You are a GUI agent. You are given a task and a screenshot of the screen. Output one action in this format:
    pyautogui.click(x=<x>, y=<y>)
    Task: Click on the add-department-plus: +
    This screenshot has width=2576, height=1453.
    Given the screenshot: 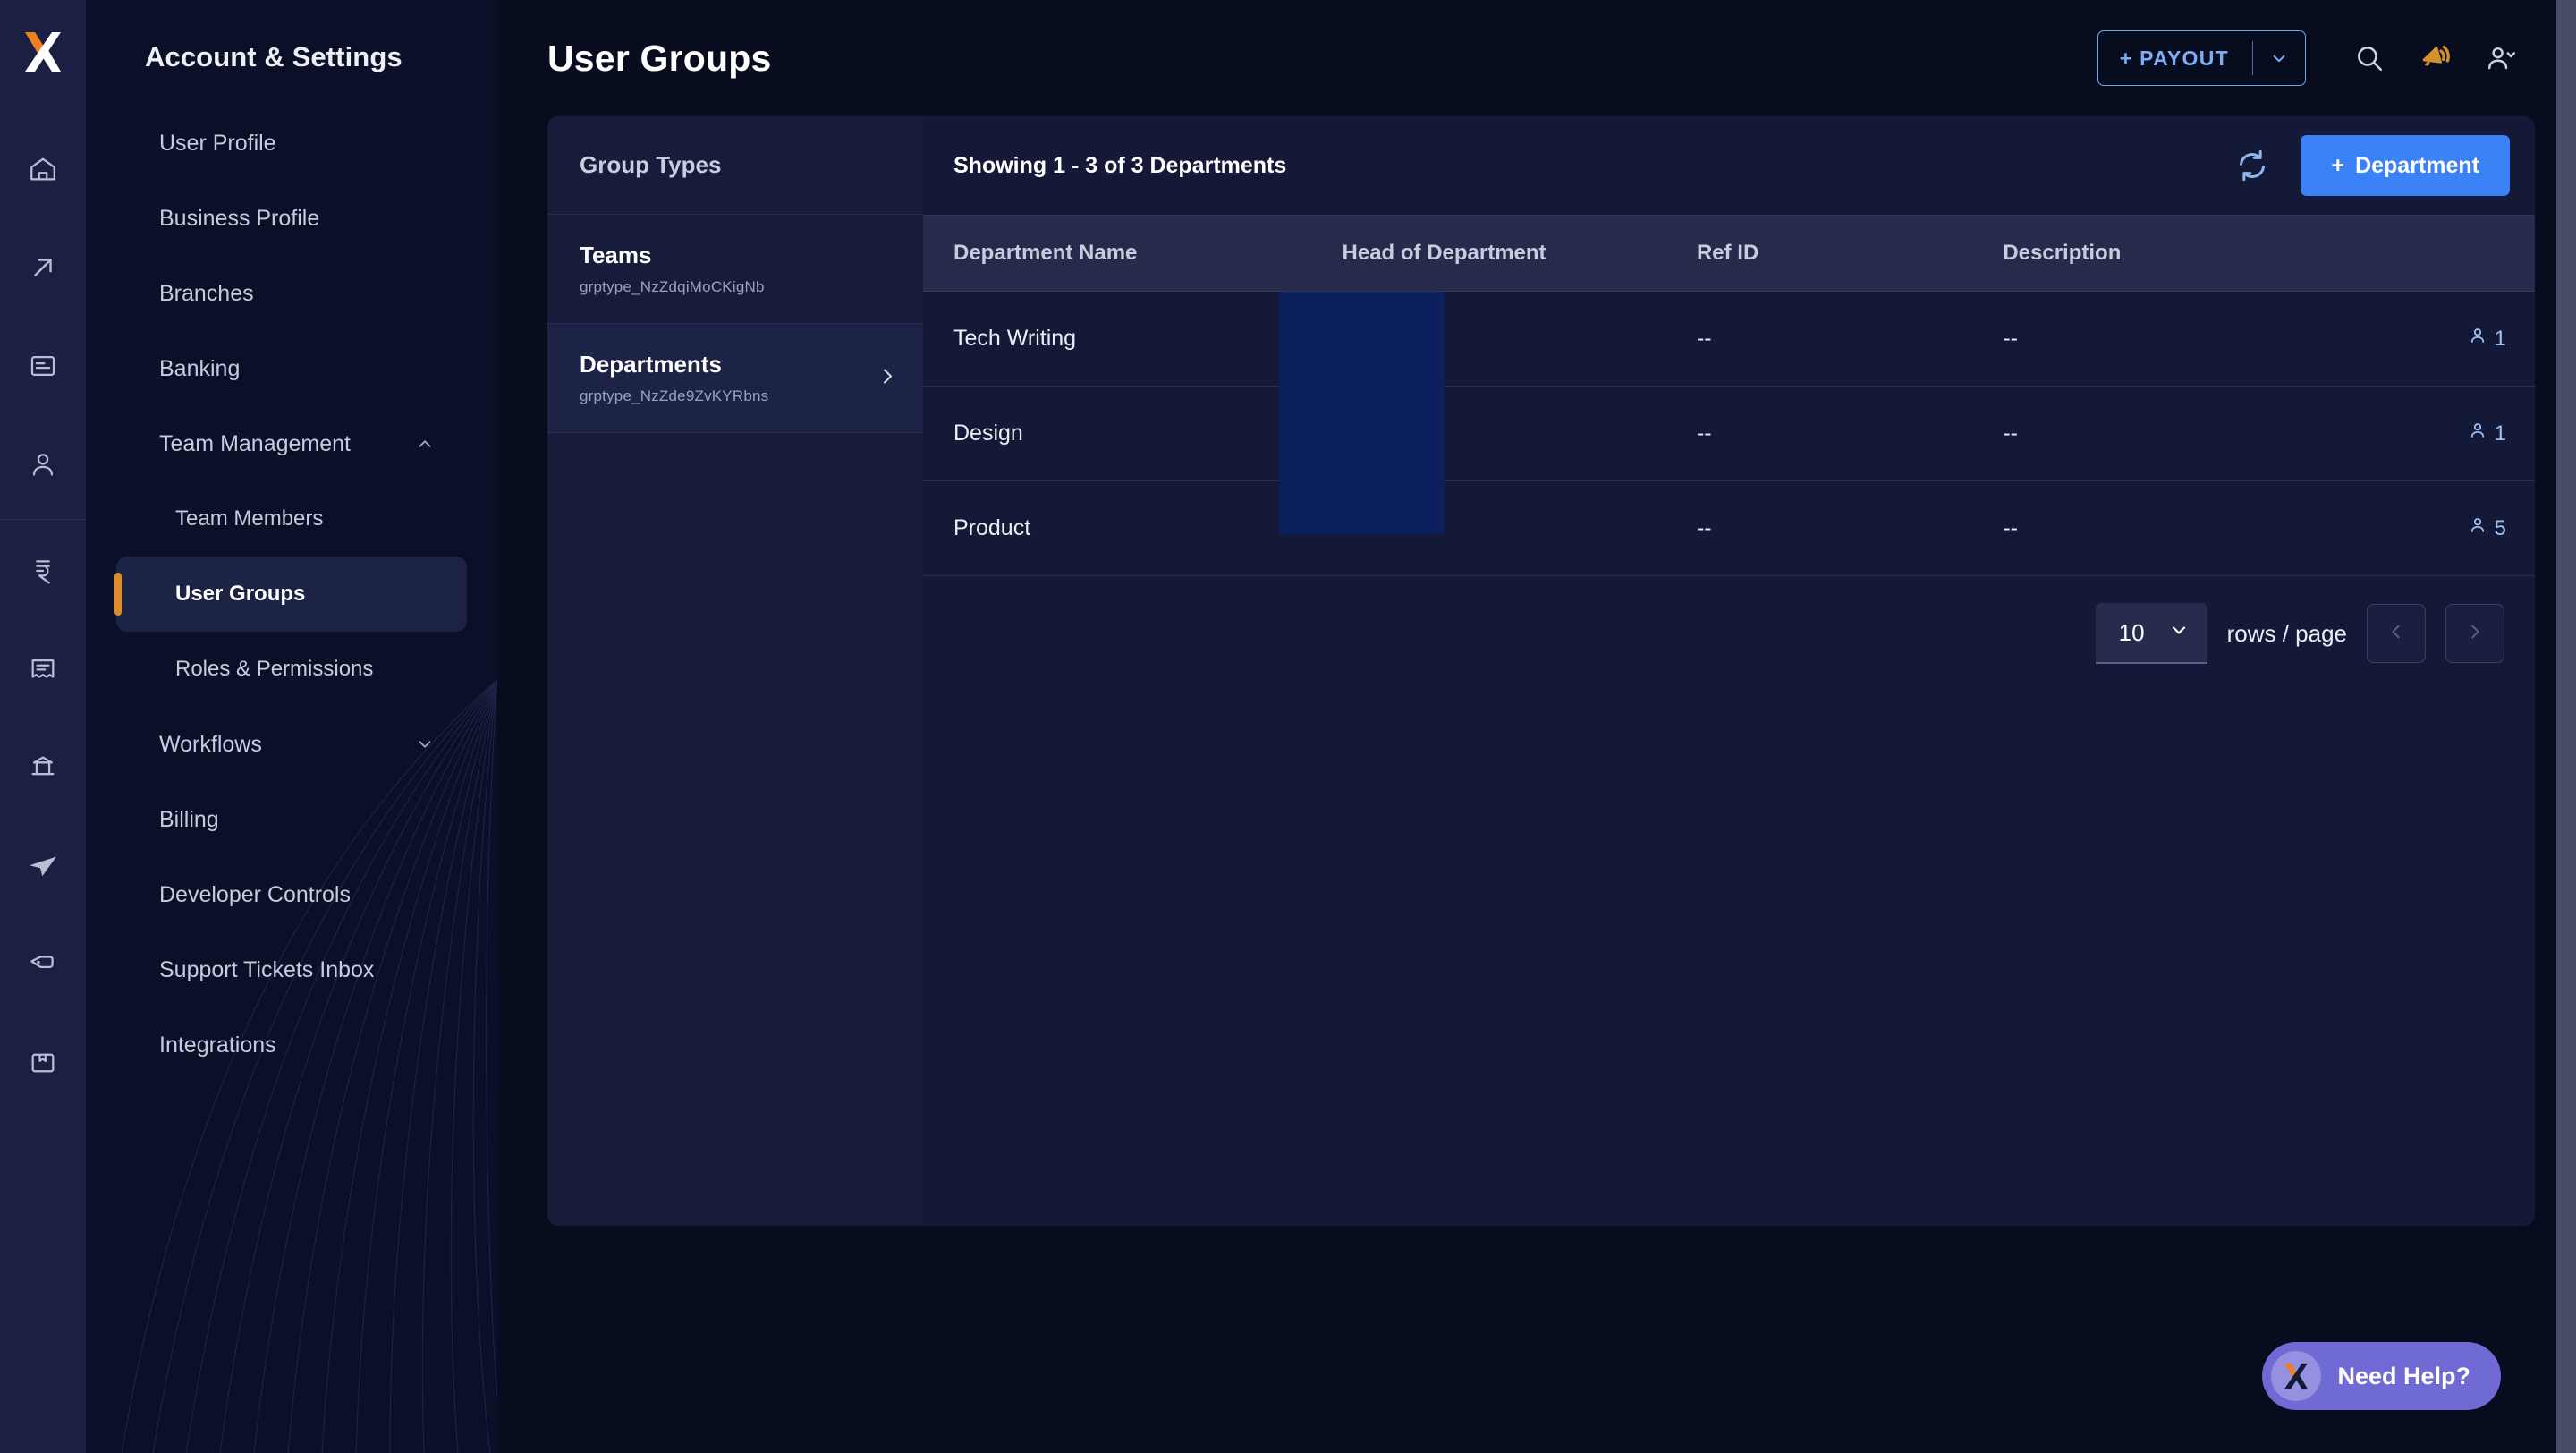 What is the action you would take?
    pyautogui.click(x=2338, y=165)
    